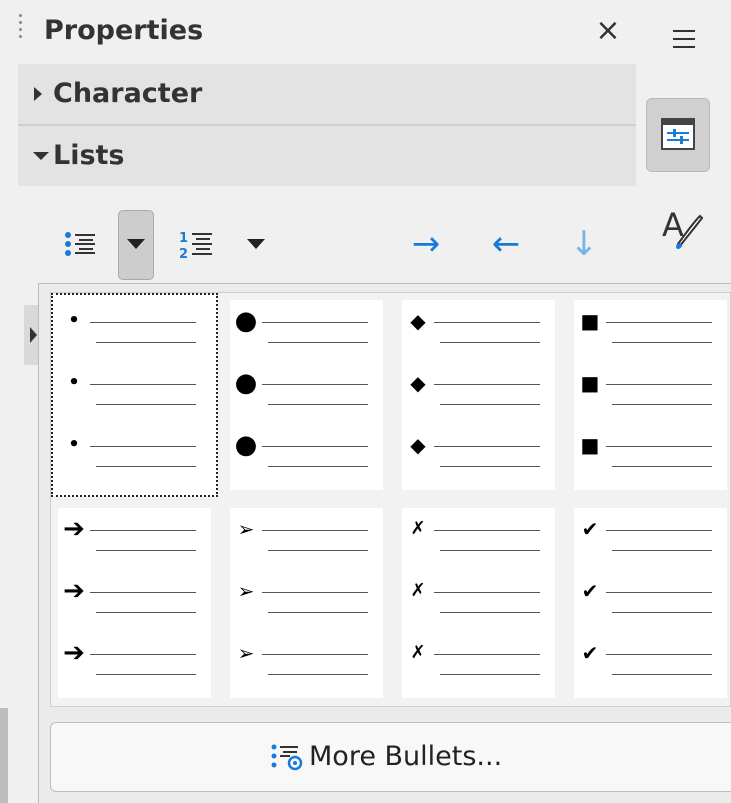 This screenshot has height=803, width=731. Describe the element at coordinates (287, 757) in the screenshot. I see `bullet-settings-icon` at that location.